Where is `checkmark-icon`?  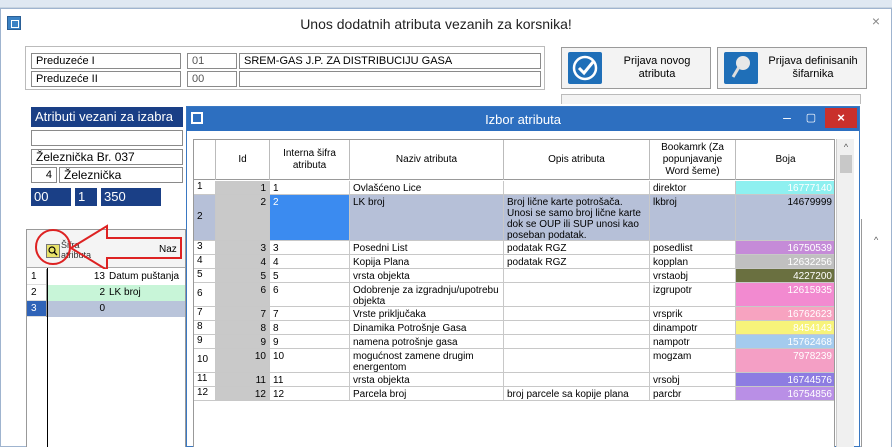
checkmark-icon is located at coordinates (585, 68).